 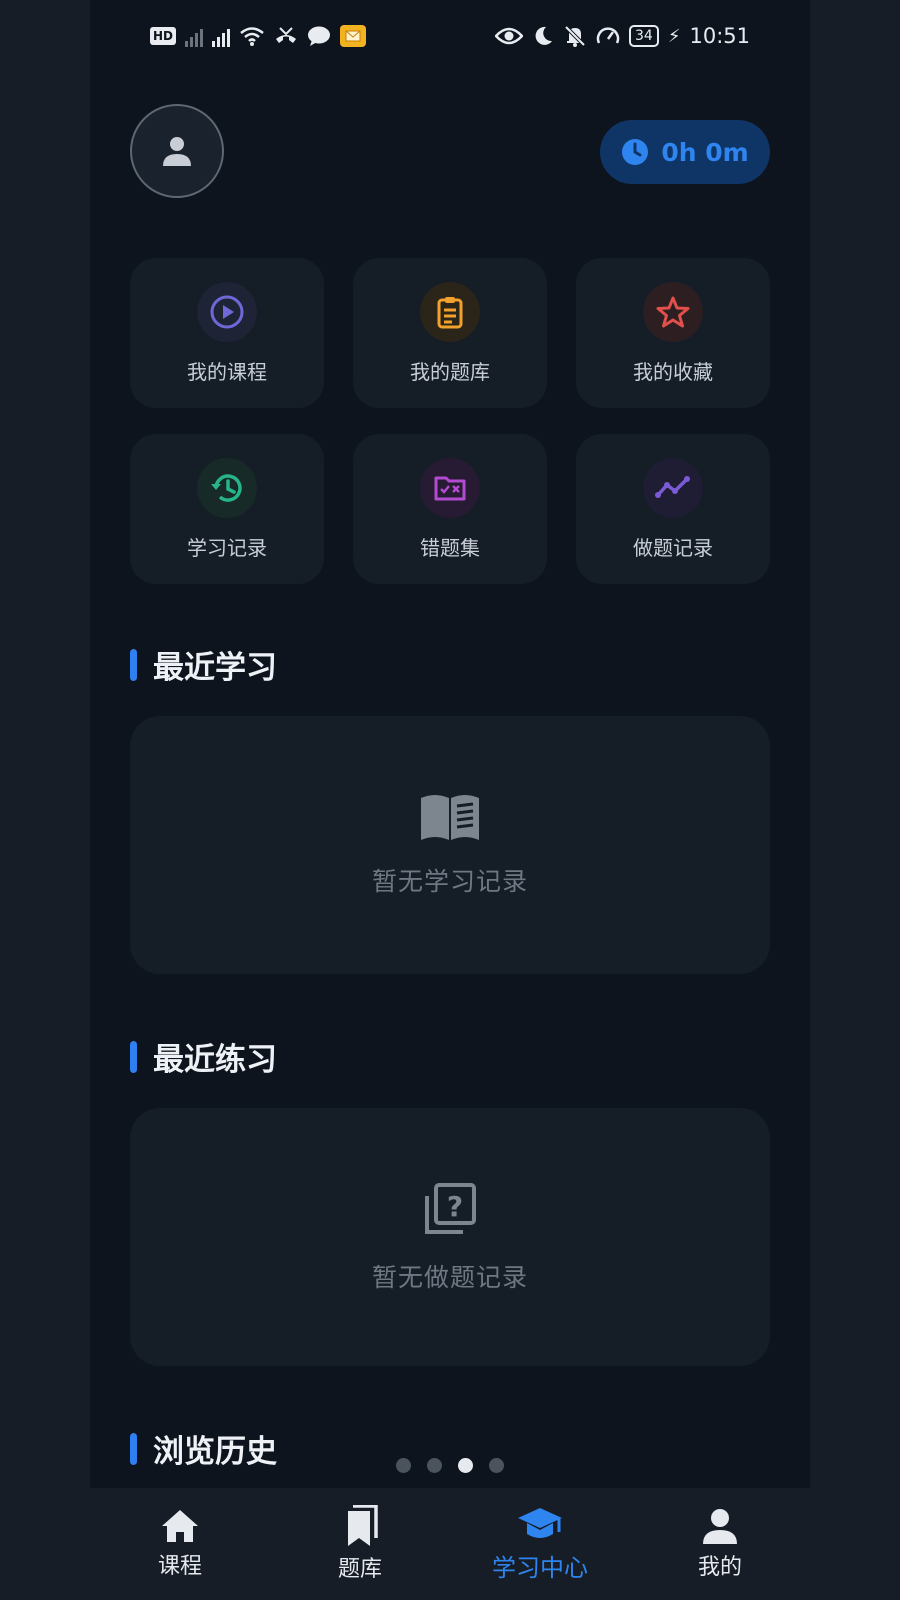 I want to click on tile-label: 学习记录, so click(x=227, y=547).